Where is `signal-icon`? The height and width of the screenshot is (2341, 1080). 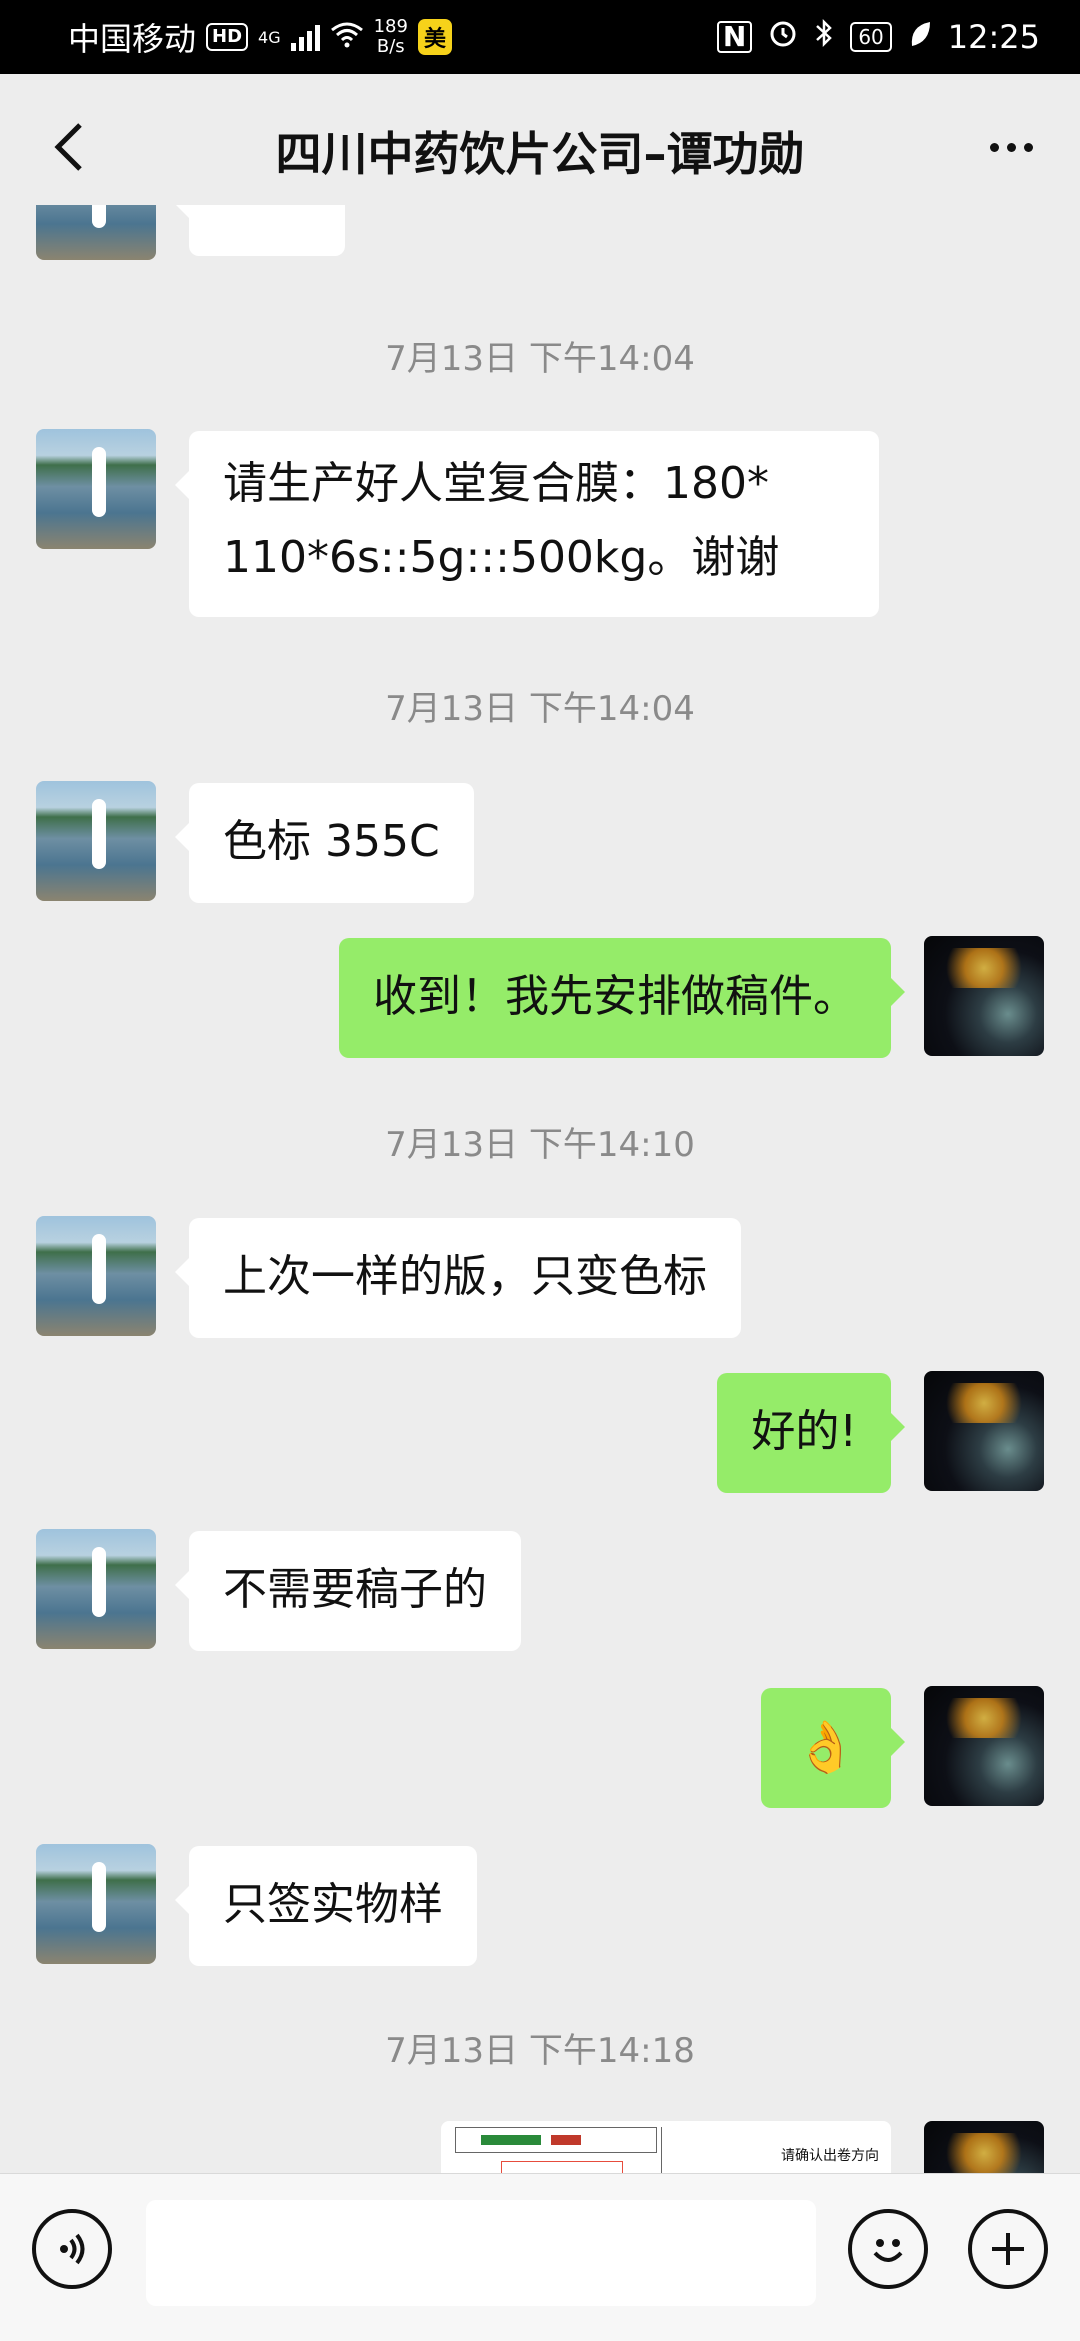
signal-icon is located at coordinates (305, 37).